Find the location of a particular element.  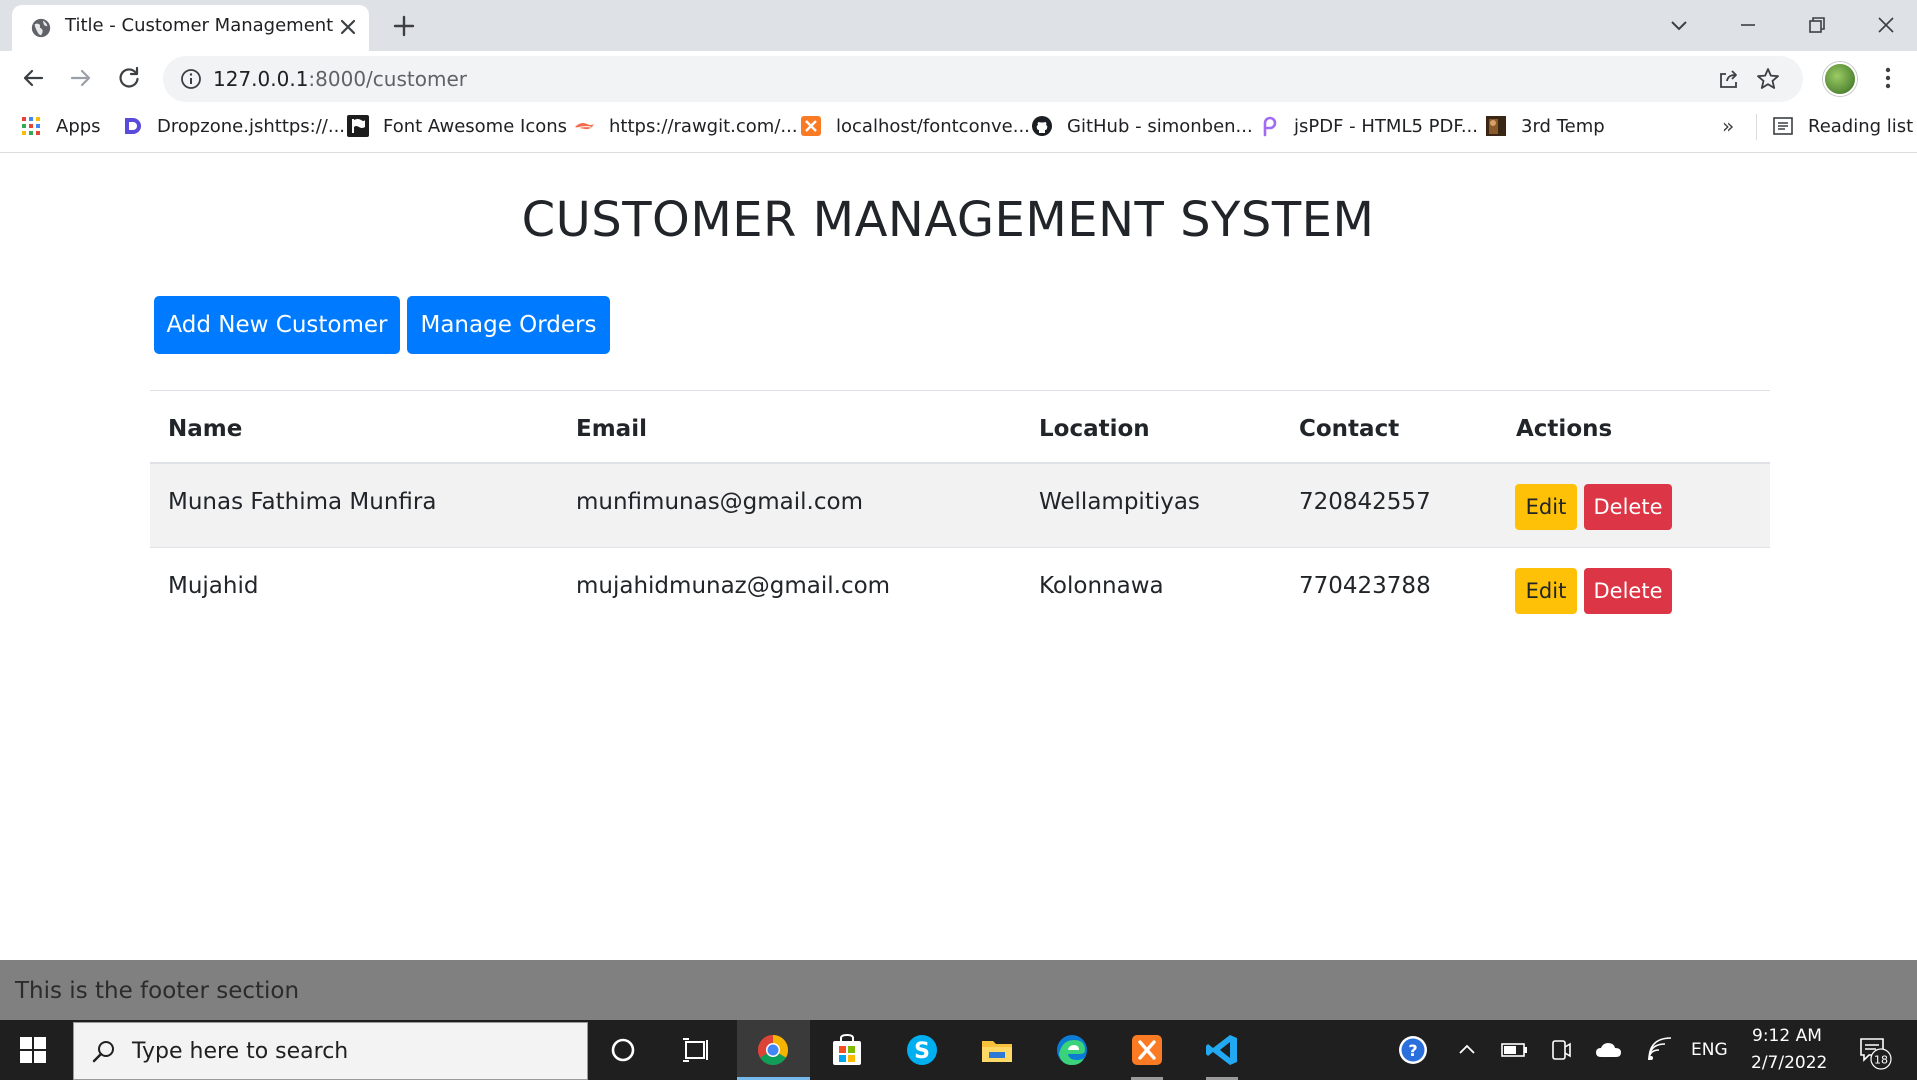

add-new-customer-button: Add New Customer is located at coordinates (277, 325).